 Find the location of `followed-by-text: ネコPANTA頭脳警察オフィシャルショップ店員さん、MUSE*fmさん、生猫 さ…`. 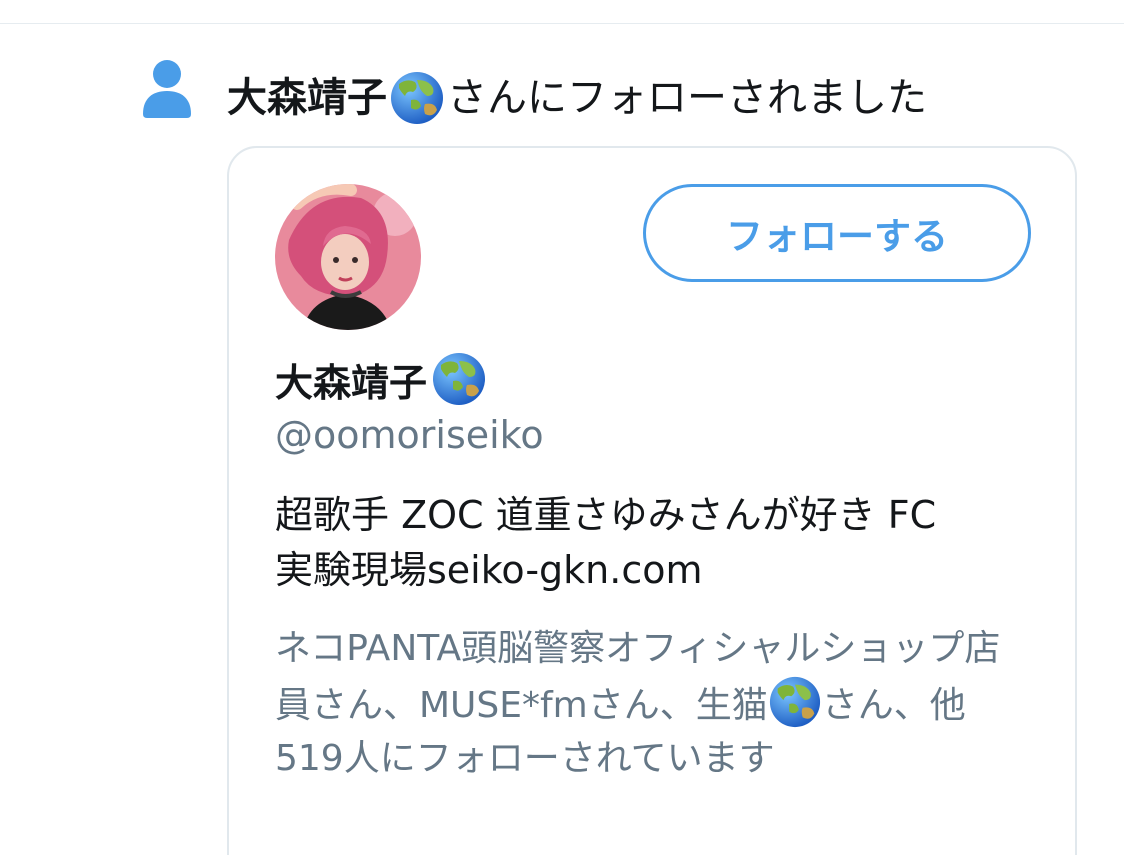

followed-by-text: ネコPANTA頭脳警察オフィシャルショップ店員さん、MUSE*fmさん、生猫 さ… is located at coordinates (645, 703).